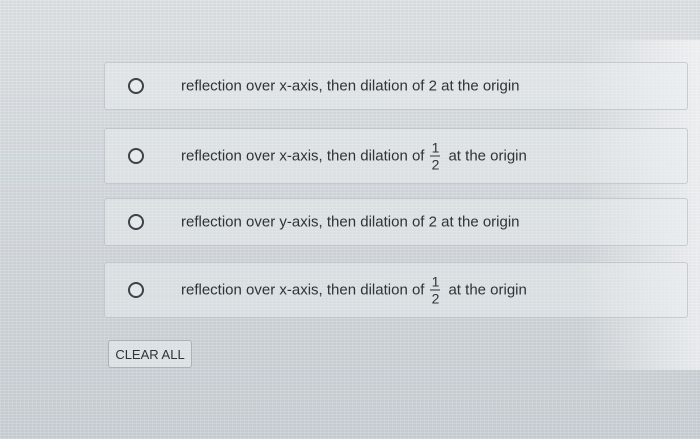  What do you see at coordinates (150, 354) in the screenshot?
I see `clear-all-button: CLEAR ALL` at bounding box center [150, 354].